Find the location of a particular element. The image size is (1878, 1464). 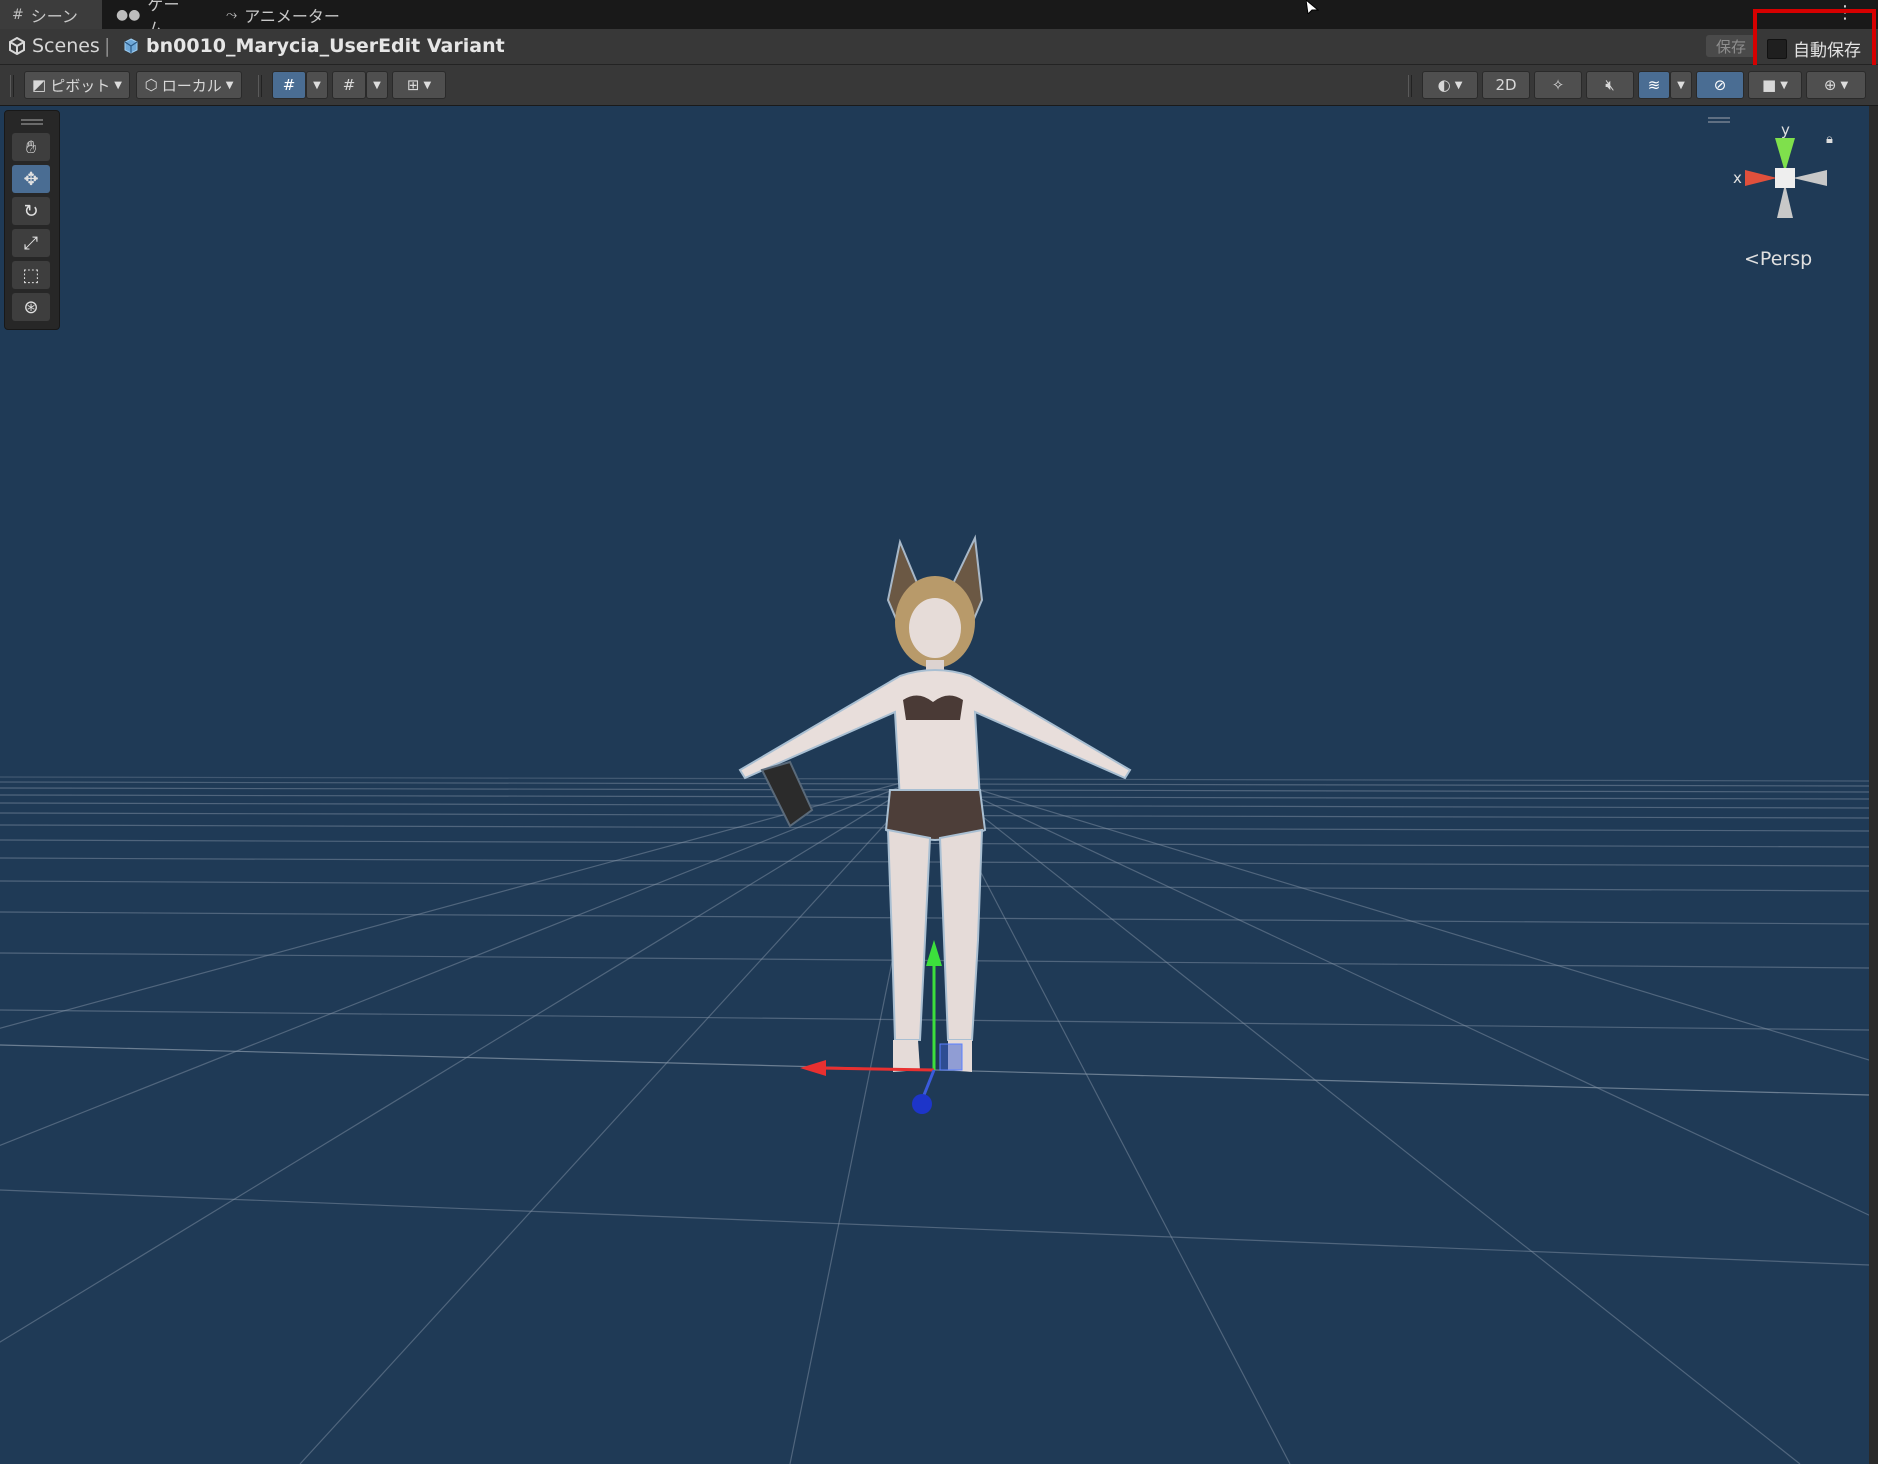

rotate-tool-button: ↻ is located at coordinates (31, 211).